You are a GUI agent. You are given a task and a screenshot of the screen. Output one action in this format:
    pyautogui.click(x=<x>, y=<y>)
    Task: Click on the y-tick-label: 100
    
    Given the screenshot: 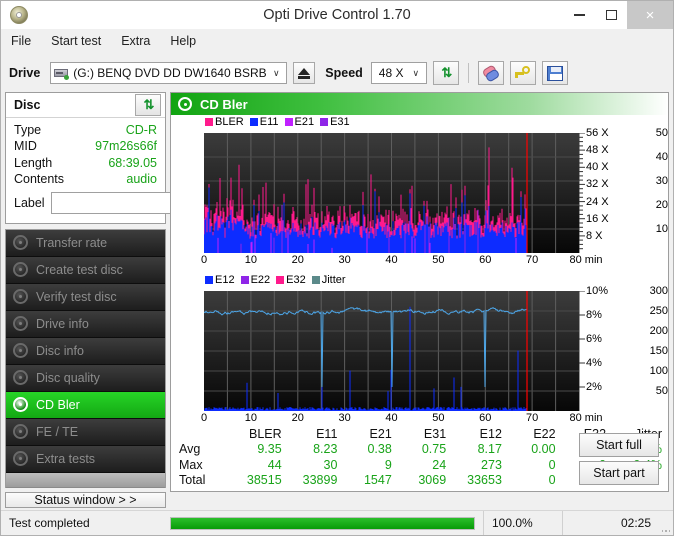 What is the action you would take?
    pyautogui.click(x=658, y=371)
    